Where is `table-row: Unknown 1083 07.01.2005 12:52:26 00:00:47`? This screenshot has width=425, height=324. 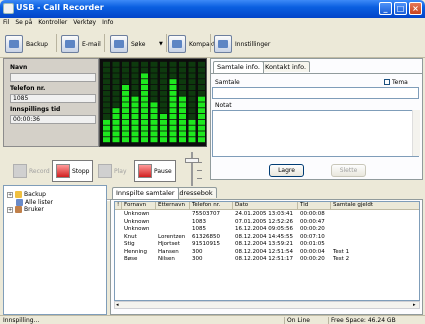
table-row: Unknown 1083 07.01.2005 12:52:26 00:00:47 is located at coordinates (267, 223).